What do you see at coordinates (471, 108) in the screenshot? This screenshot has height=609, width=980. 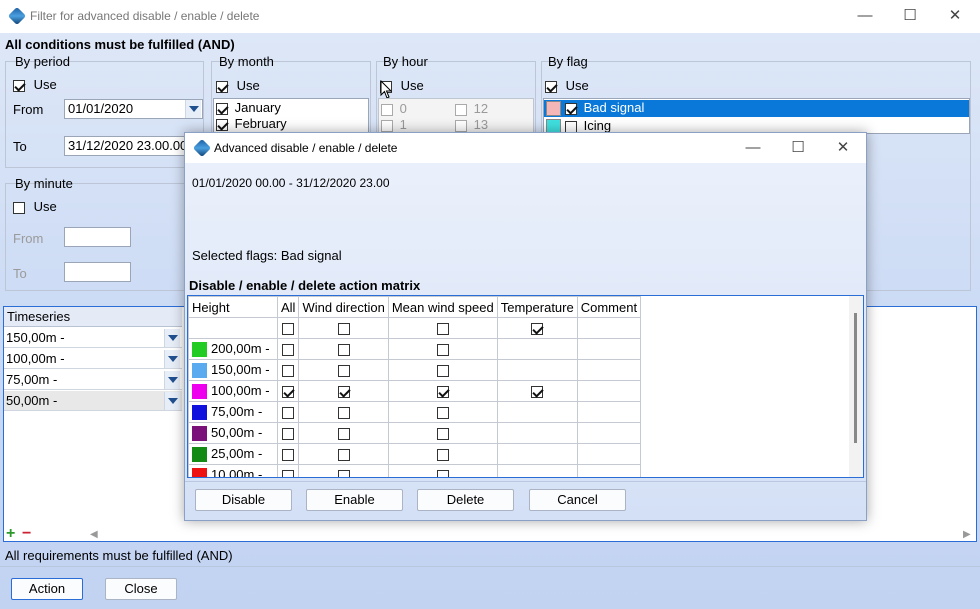 I see `hour-item-12: 12` at bounding box center [471, 108].